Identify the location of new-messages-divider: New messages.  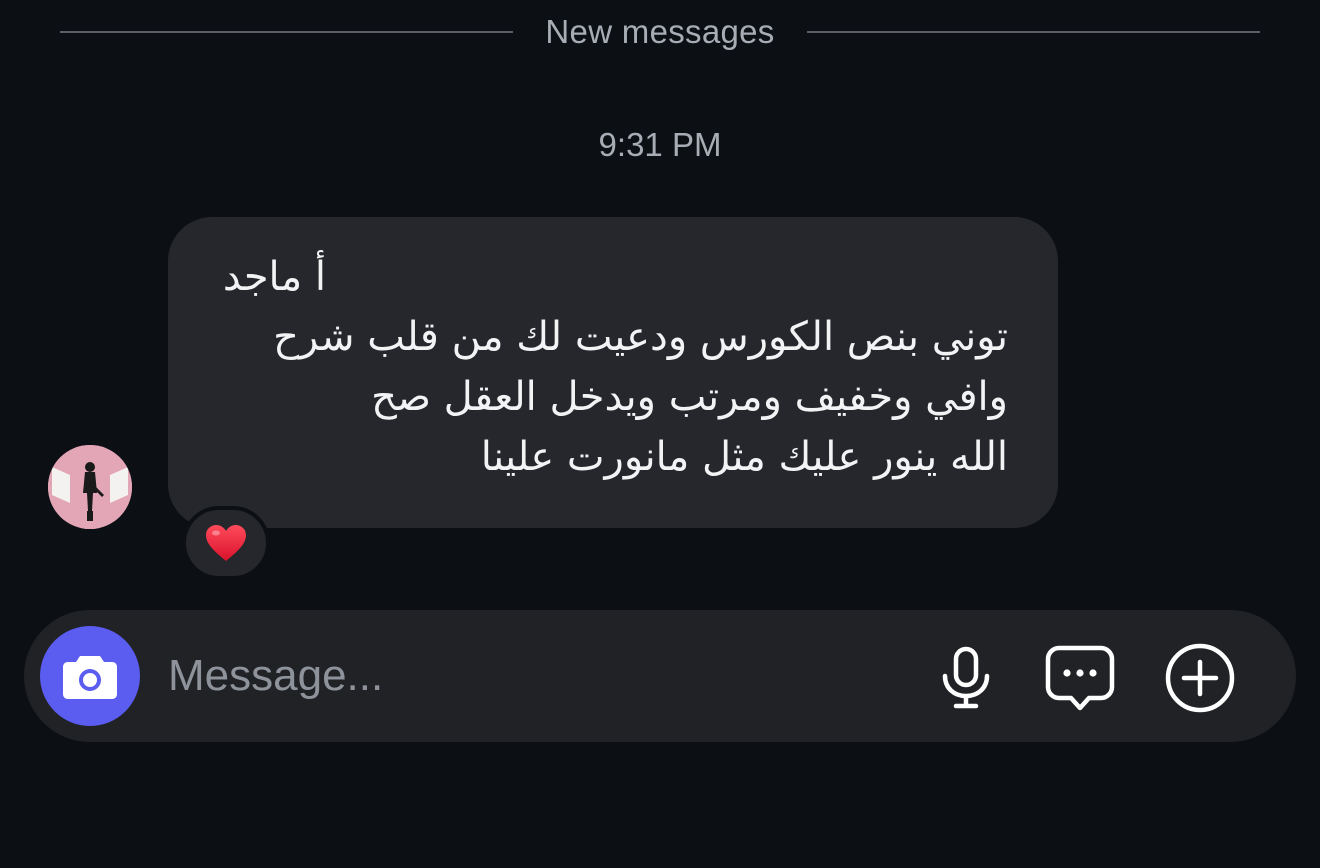
(660, 32).